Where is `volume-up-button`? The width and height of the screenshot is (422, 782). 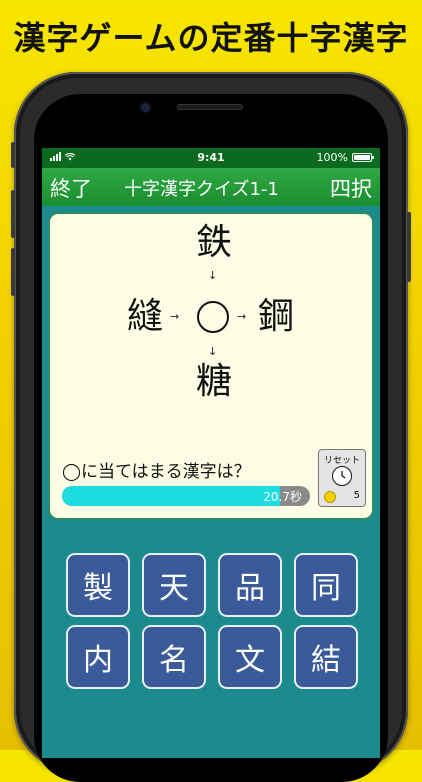
volume-up-button is located at coordinates (13, 214).